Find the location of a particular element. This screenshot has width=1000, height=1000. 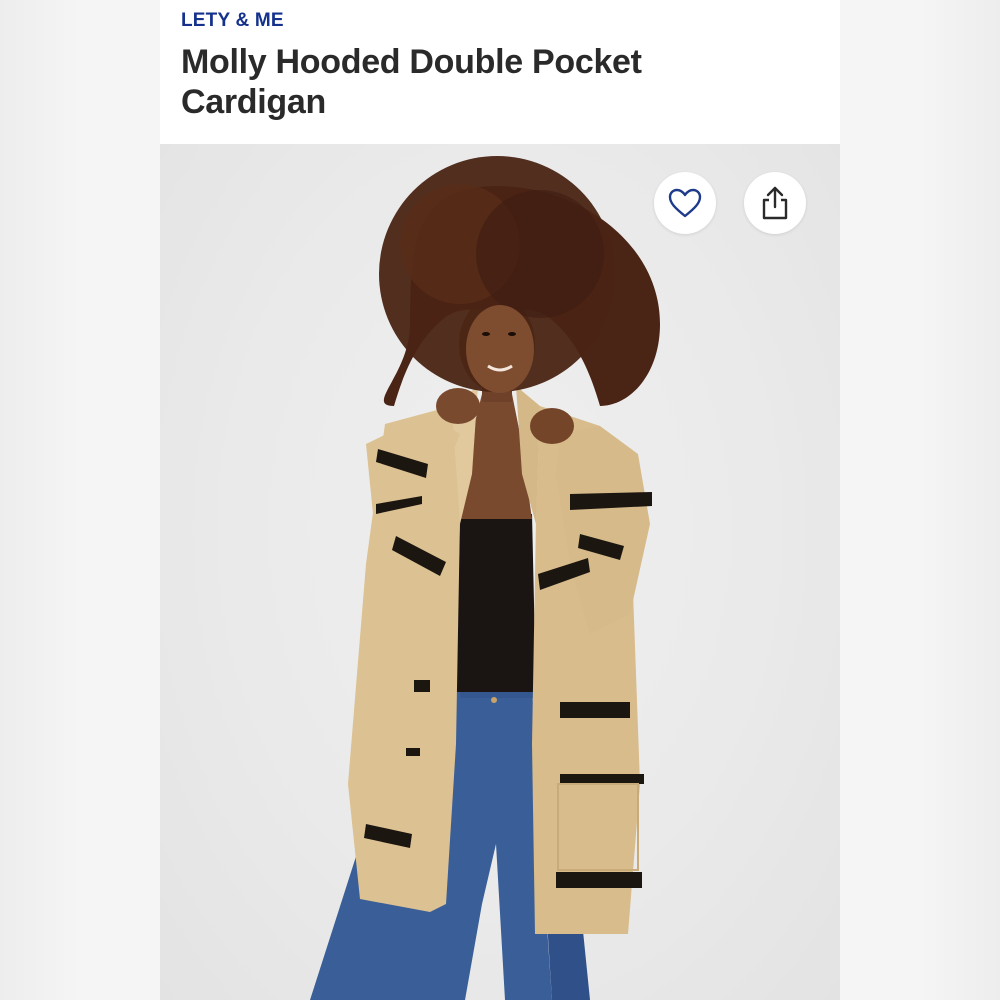

product-title: Molly Hooded Double Pocket Cardigan is located at coordinates (411, 82).